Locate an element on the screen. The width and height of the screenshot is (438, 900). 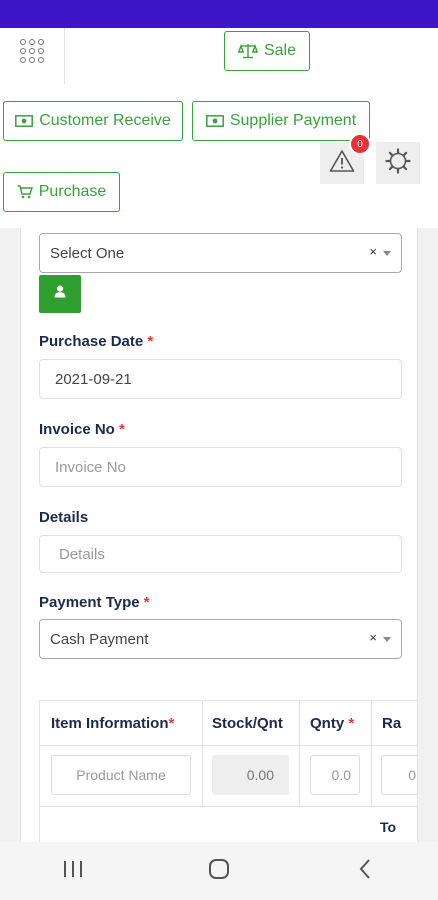
back-button is located at coordinates (365, 871).